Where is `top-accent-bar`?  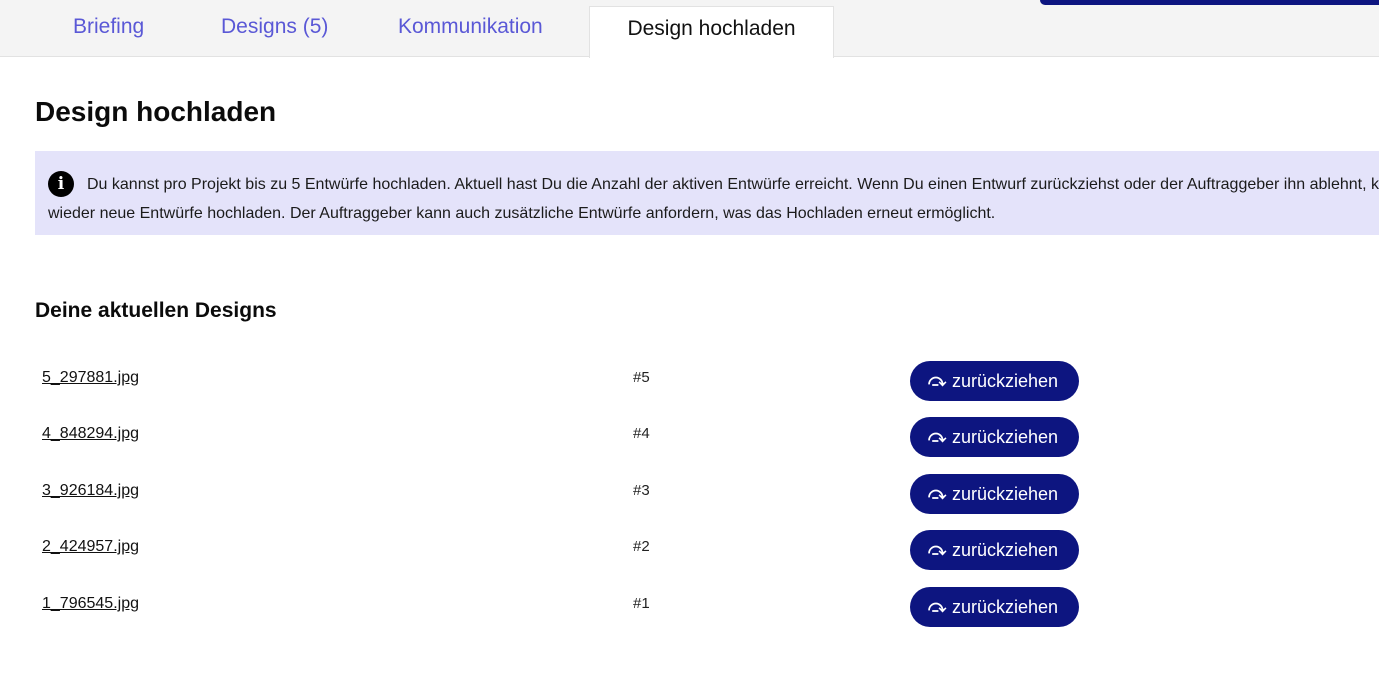
top-accent-bar is located at coordinates (1209, 2).